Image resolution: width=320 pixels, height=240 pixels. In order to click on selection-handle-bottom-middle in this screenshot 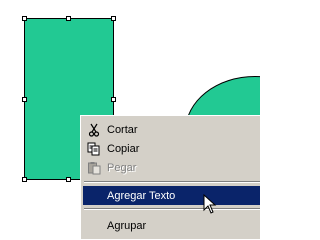, I will do `click(68, 179)`.